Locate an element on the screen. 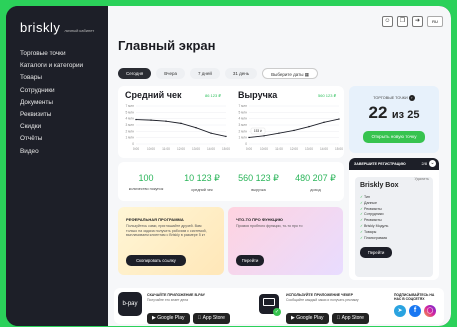 Image resolution: width=457 pixels, height=327 pixels. filter-date-picker: Выберите даты ▦ is located at coordinates (290, 73).